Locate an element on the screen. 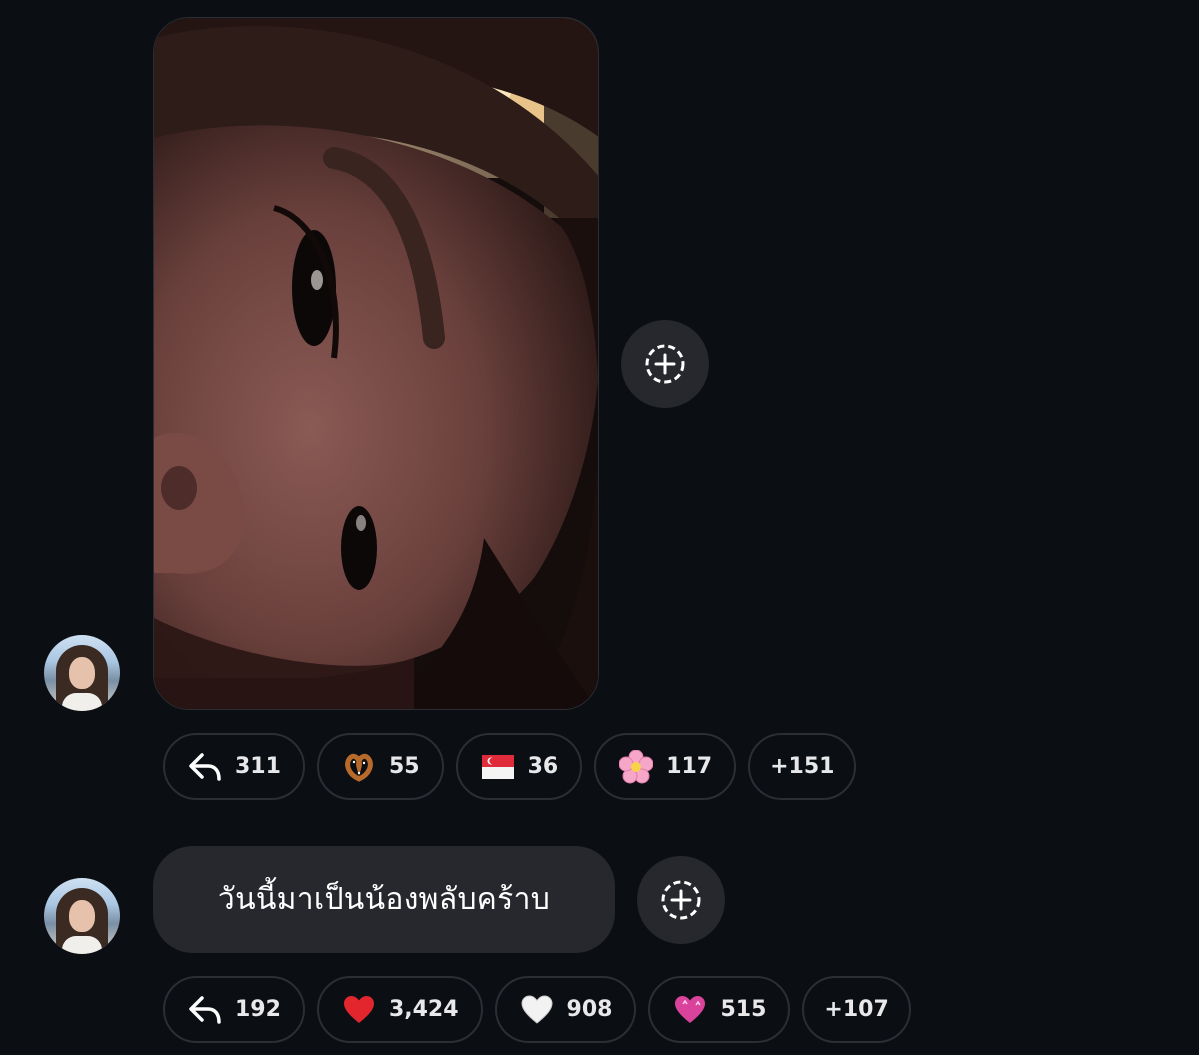  reaction-pill: 908 is located at coordinates (565, 1009).